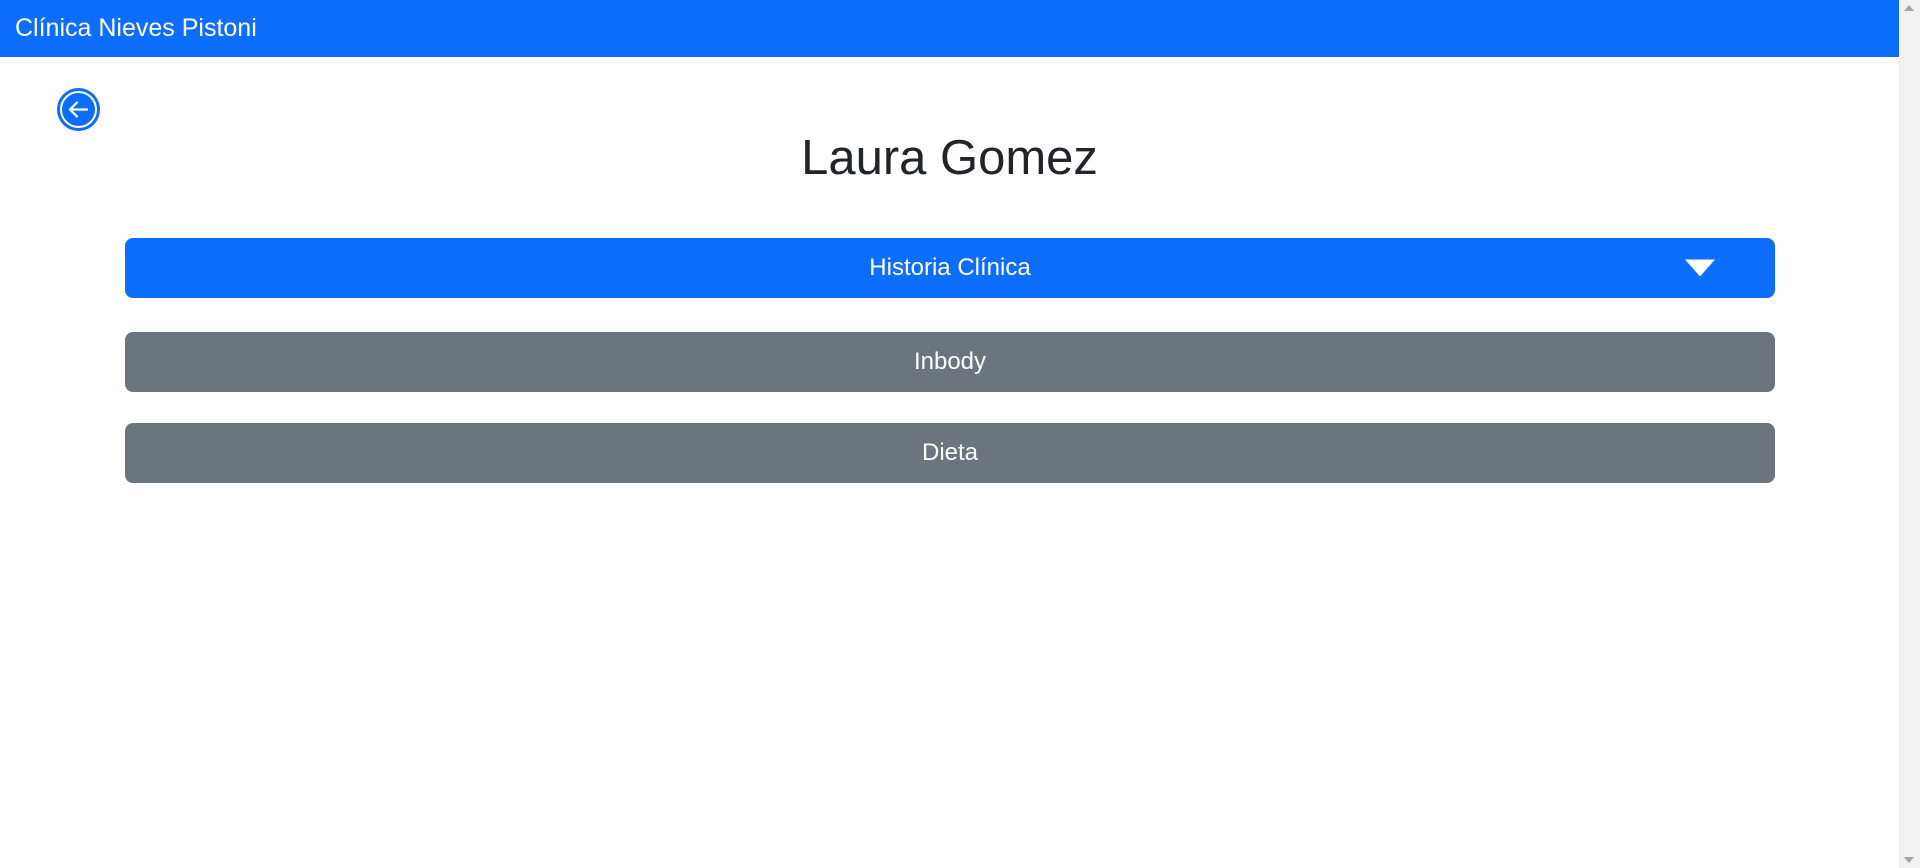 The height and width of the screenshot is (868, 1920). Describe the element at coordinates (1909, 434) in the screenshot. I see `vertical-scrollbar` at that location.